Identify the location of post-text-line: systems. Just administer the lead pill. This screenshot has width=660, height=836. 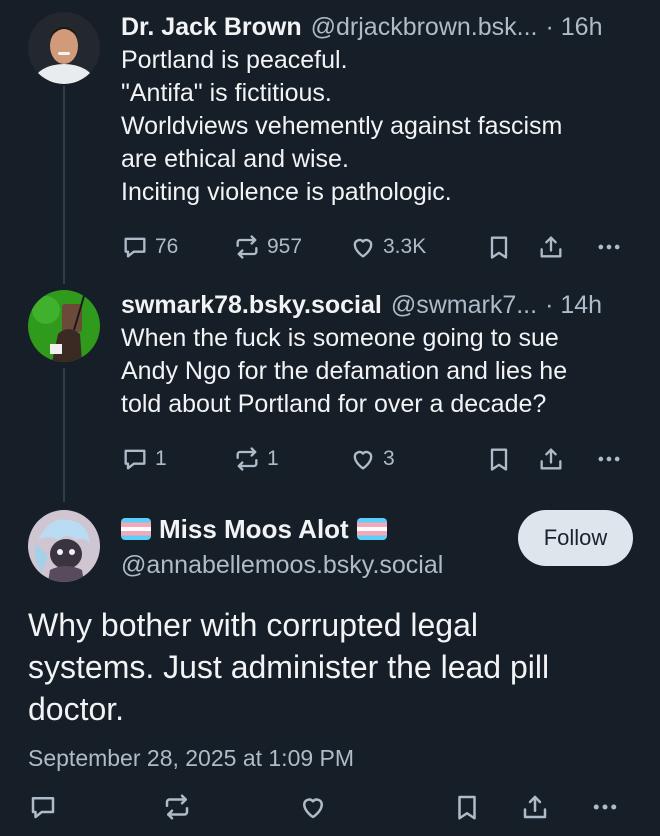
(289, 667).